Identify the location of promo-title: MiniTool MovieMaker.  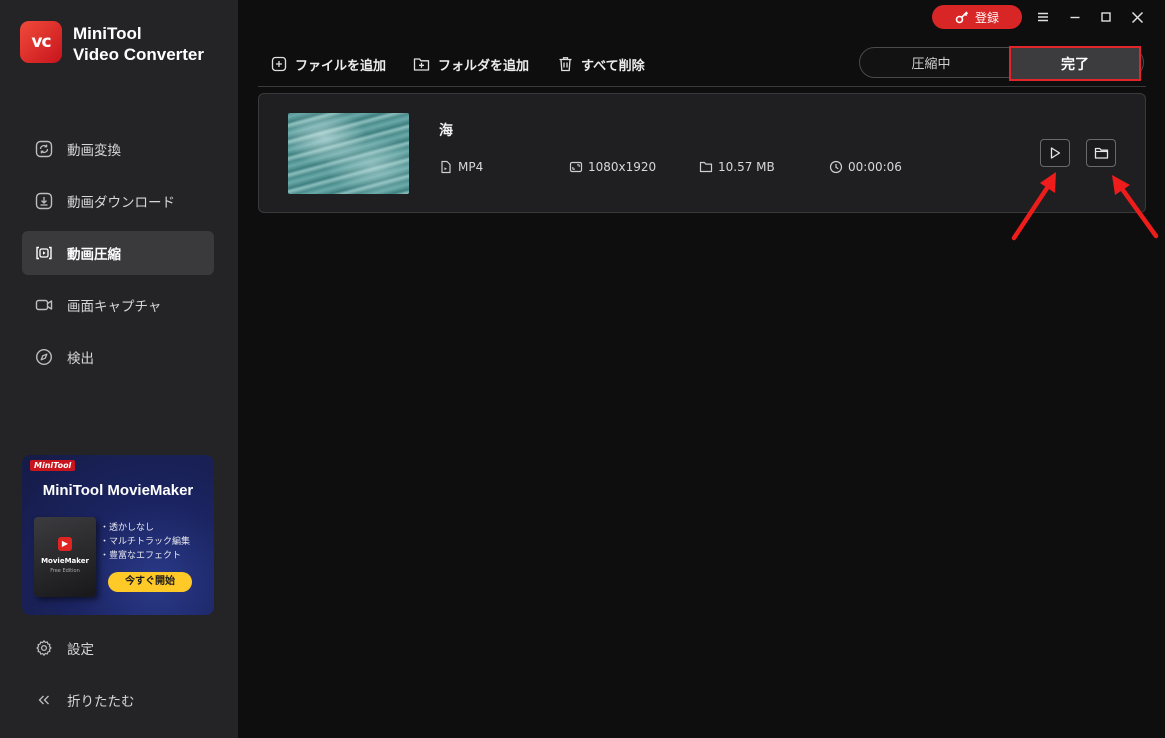
(118, 490).